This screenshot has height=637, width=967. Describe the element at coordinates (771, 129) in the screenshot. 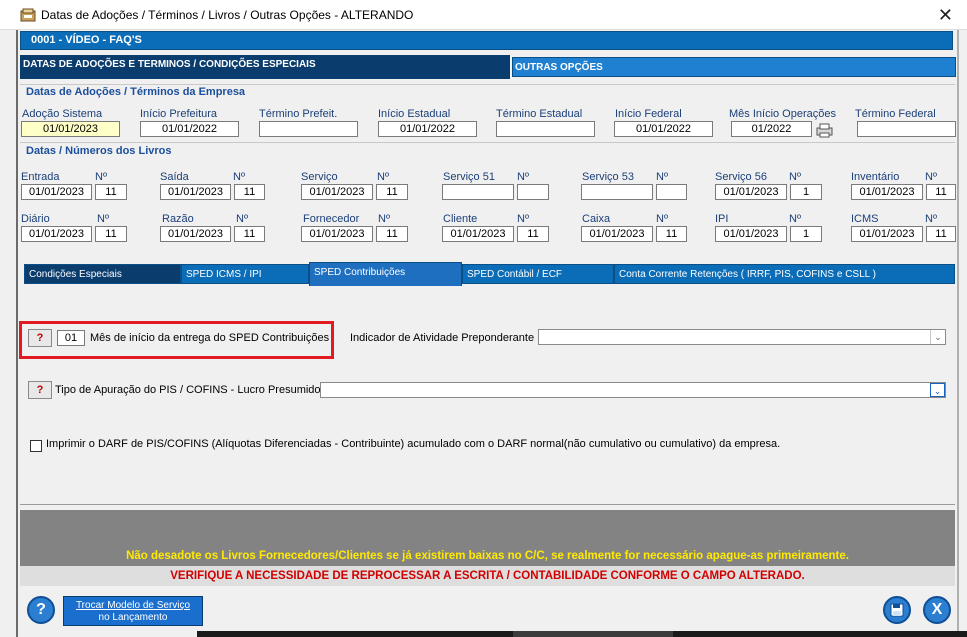

I see `field-mes-inicio-operacoes: 01/2022` at that location.